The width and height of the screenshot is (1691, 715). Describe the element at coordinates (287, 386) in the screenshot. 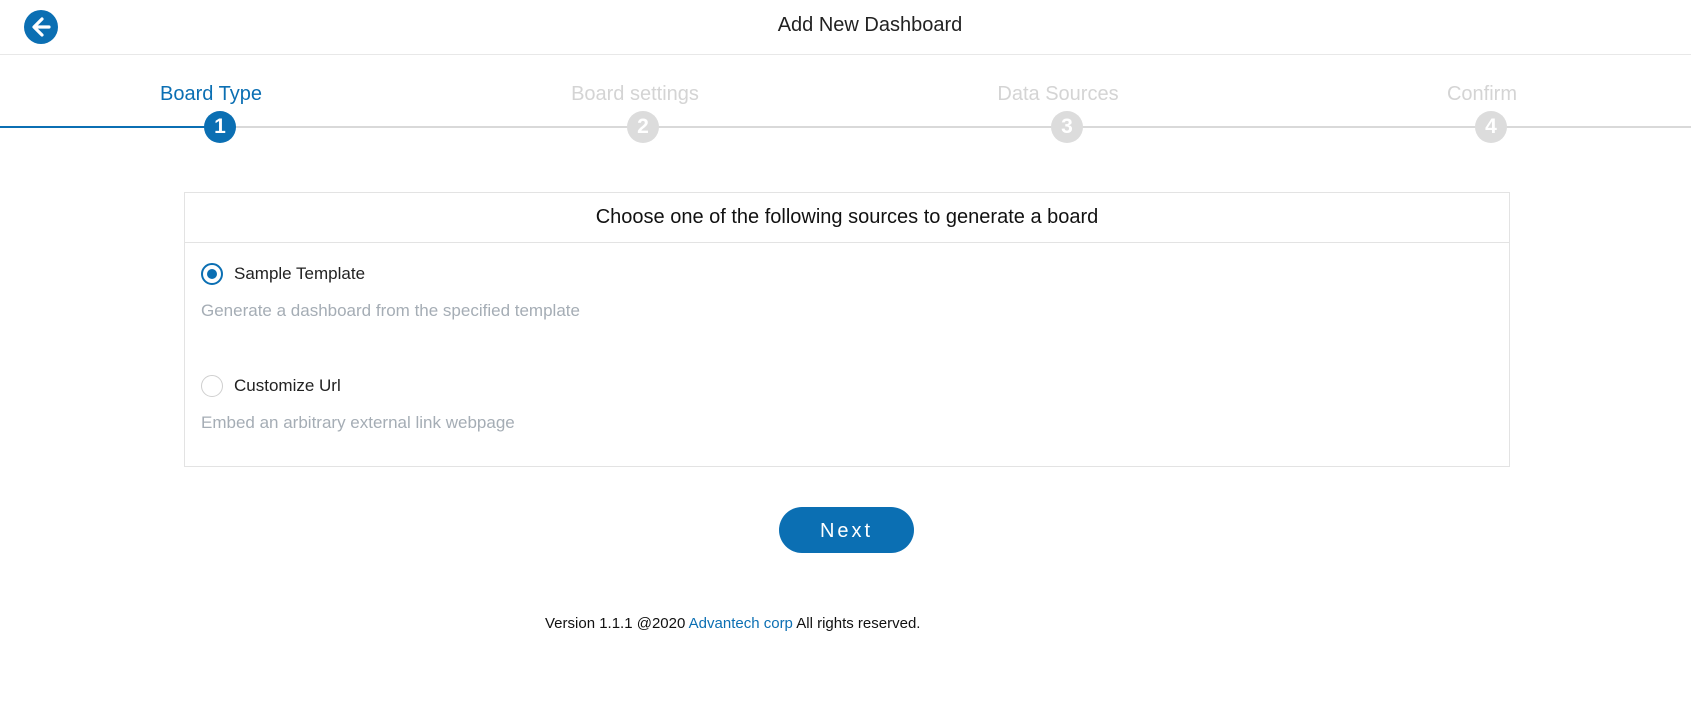

I see `option-label: Customize Url` at that location.